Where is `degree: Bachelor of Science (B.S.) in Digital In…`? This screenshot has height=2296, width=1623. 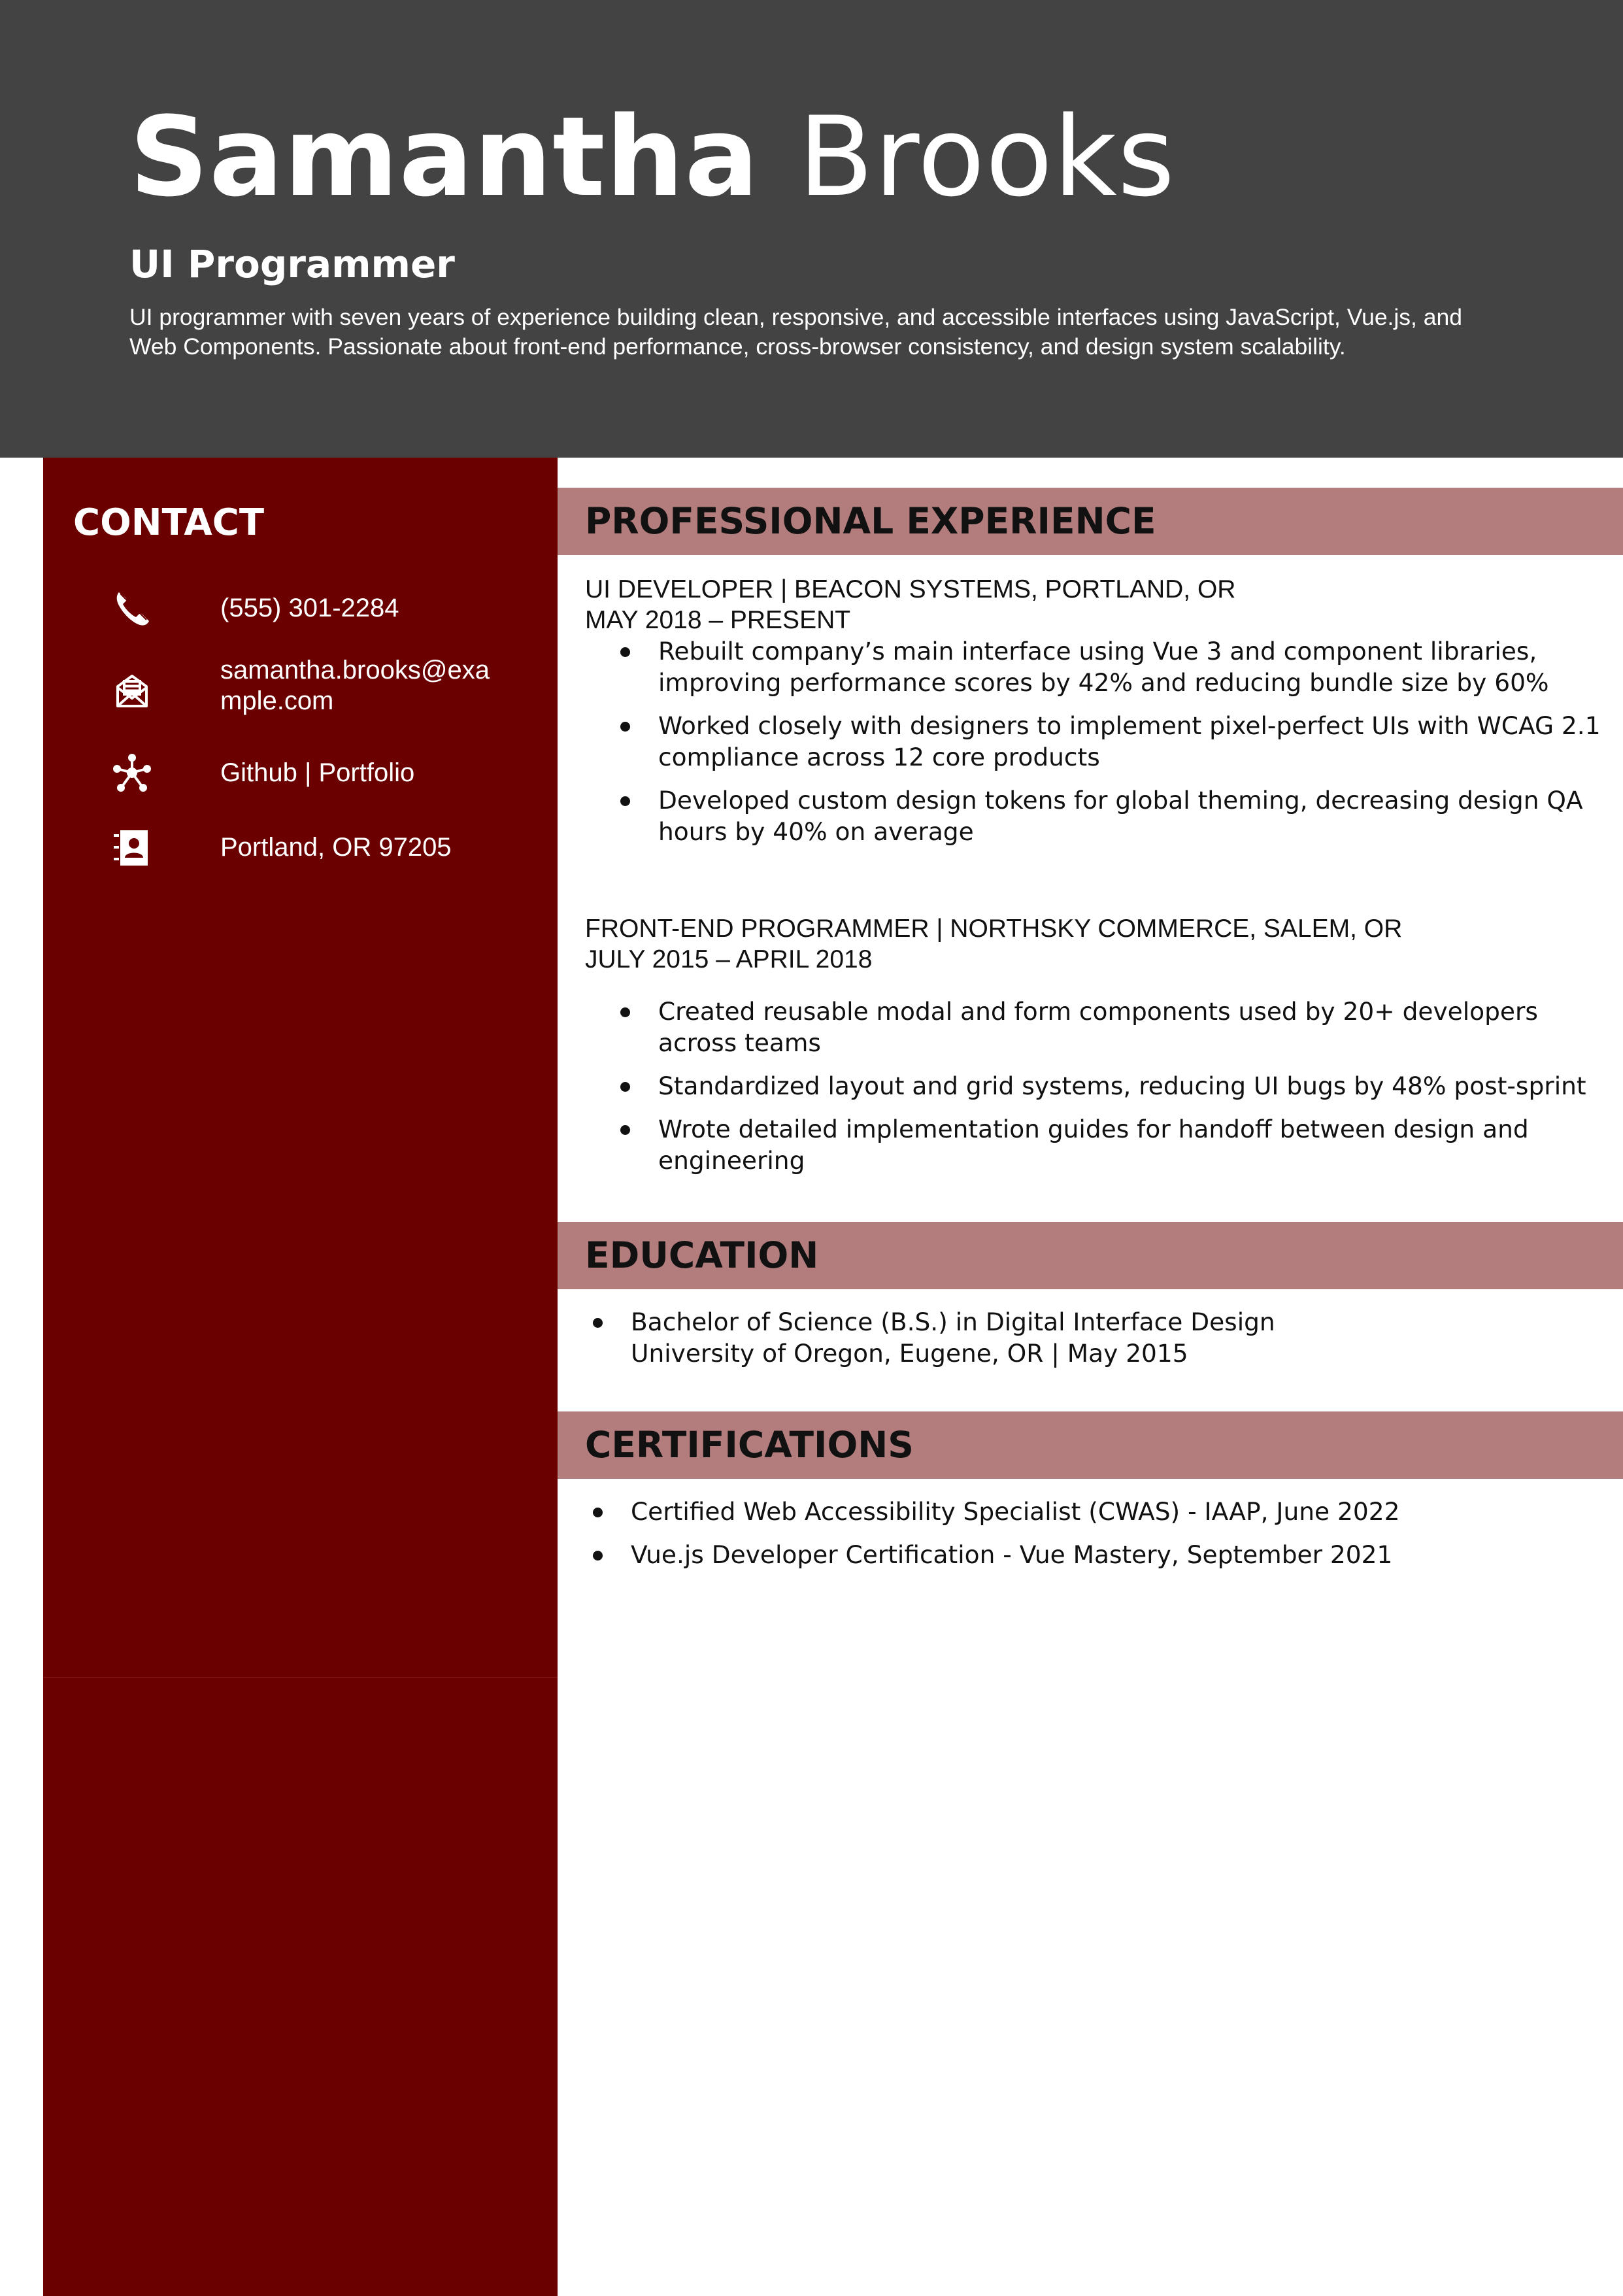 degree: Bachelor of Science (B.S.) in Digital In… is located at coordinates (953, 1322).